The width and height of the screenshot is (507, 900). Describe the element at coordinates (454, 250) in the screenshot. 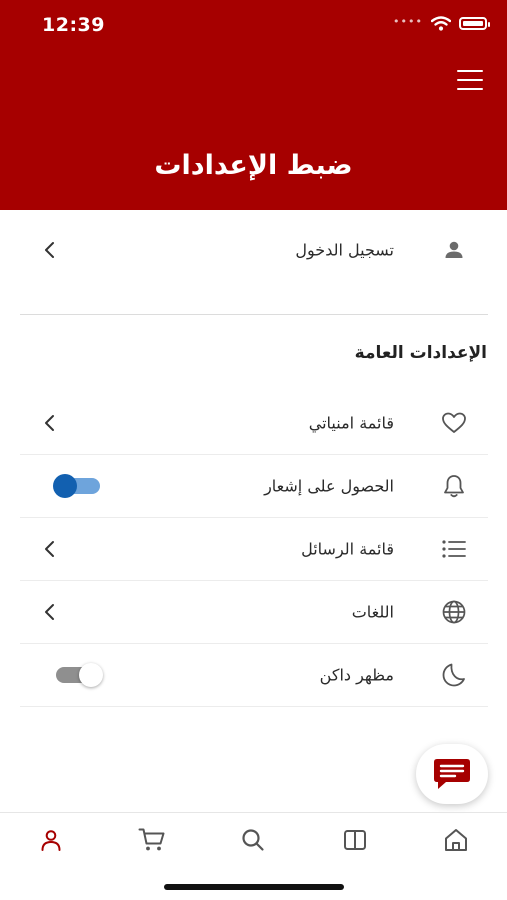

I see `user-icon` at that location.